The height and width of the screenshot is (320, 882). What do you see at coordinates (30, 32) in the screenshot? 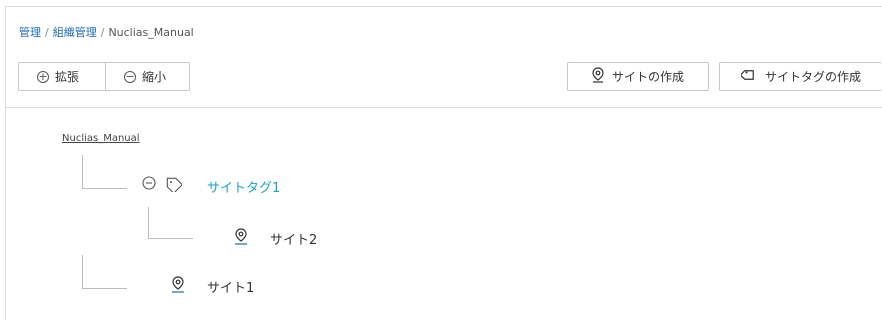
I see `breadcrumb-management: 管理` at bounding box center [30, 32].